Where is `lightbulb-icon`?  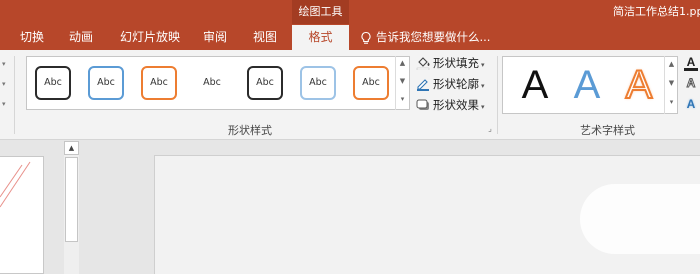
lightbulb-icon is located at coordinates (366, 37).